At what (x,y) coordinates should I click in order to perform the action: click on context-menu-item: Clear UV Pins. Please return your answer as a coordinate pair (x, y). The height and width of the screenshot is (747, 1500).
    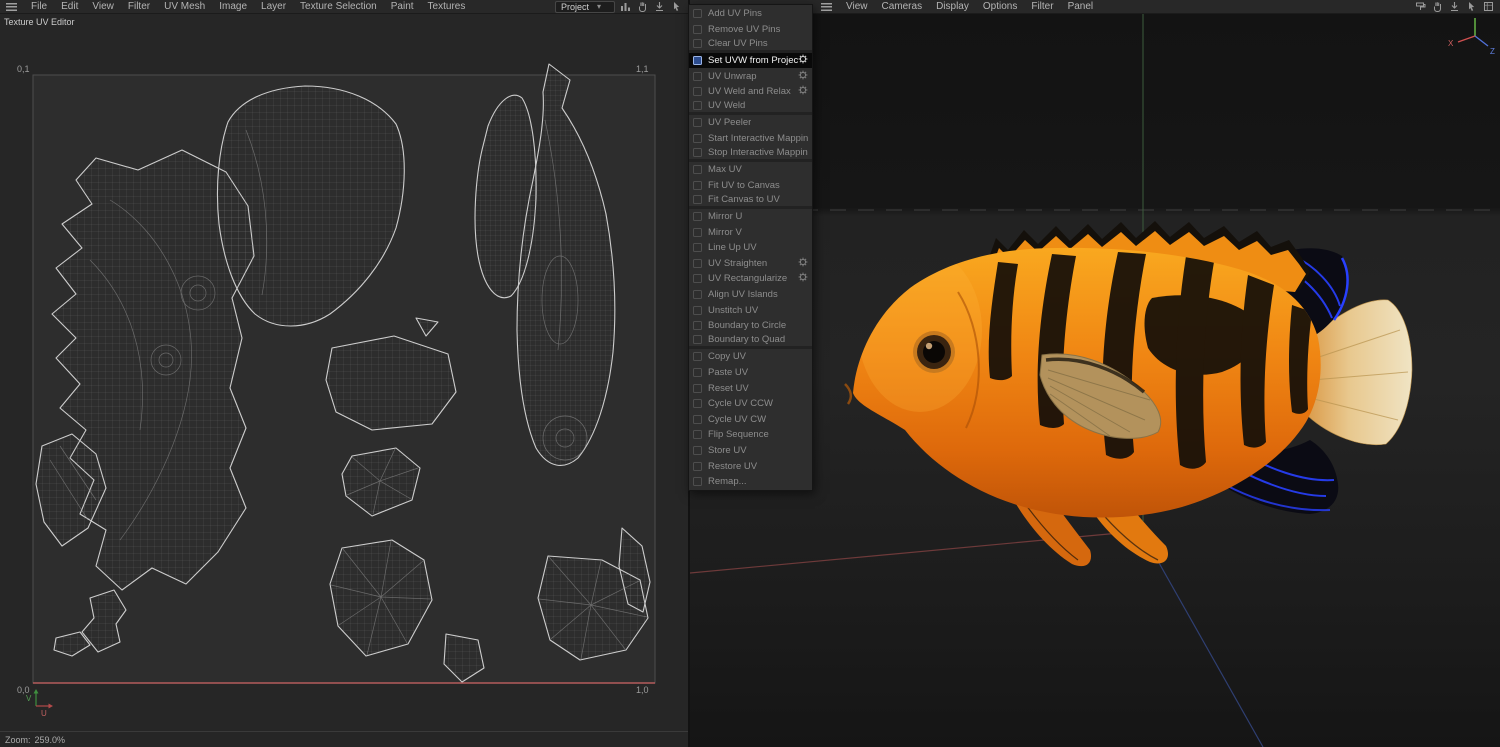
    Looking at the image, I should click on (750, 45).